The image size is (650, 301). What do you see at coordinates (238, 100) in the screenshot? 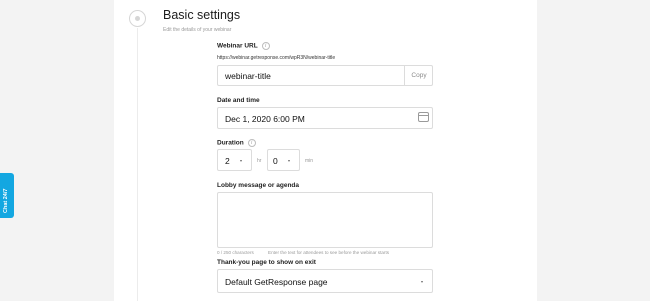
I see `date-time-label: Date and time` at bounding box center [238, 100].